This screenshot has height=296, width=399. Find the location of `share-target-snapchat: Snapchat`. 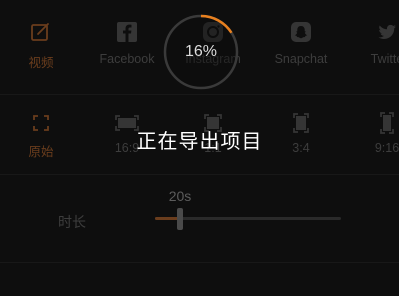

share-target-snapchat: Snapchat is located at coordinates (301, 42).